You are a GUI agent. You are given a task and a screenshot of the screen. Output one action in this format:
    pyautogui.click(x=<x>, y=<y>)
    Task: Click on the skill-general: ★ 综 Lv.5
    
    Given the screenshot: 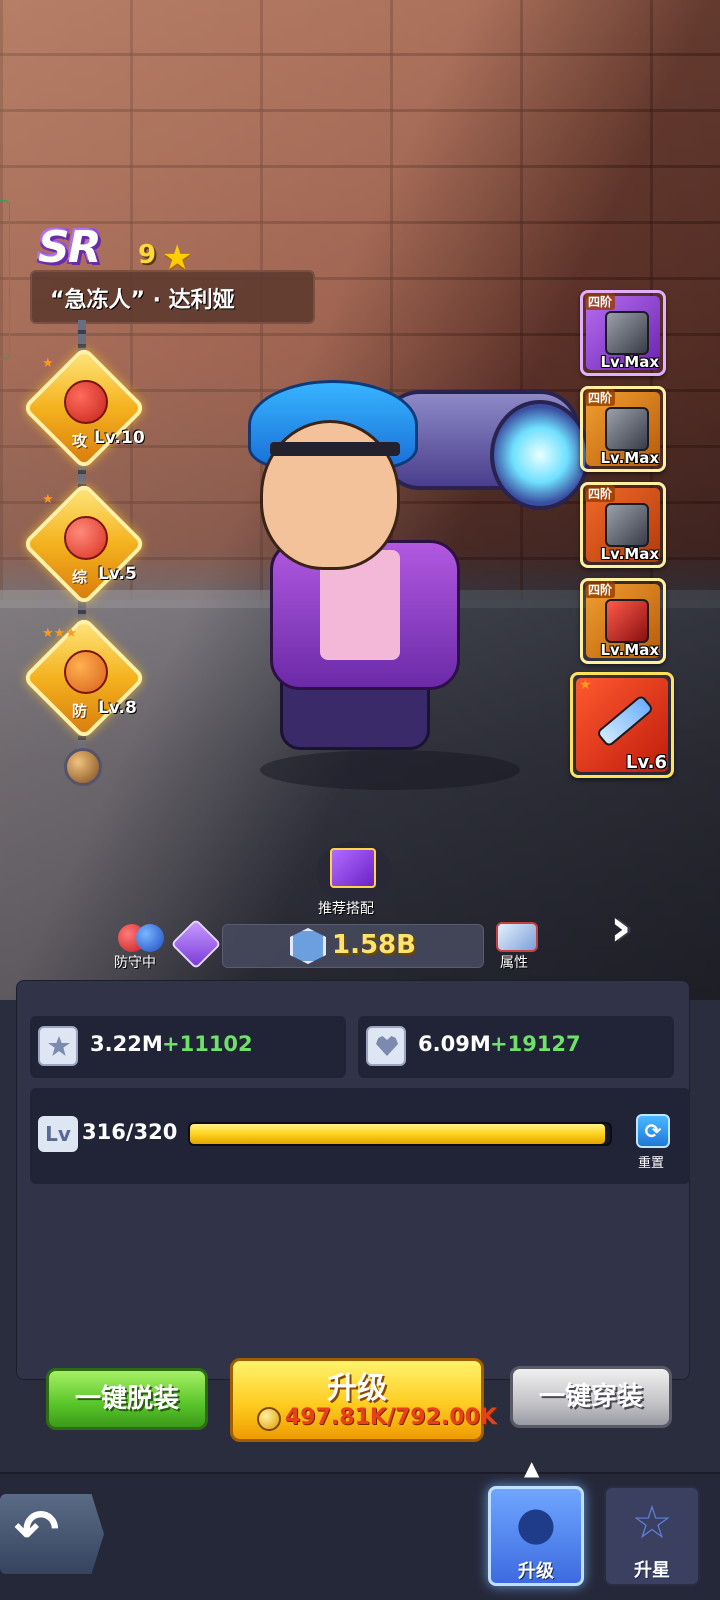 What is the action you would take?
    pyautogui.click(x=84, y=544)
    